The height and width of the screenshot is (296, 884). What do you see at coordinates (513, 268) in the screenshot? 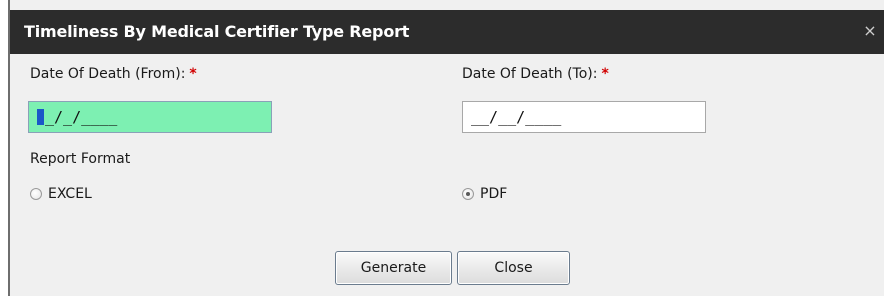
I see `close-button: Close` at bounding box center [513, 268].